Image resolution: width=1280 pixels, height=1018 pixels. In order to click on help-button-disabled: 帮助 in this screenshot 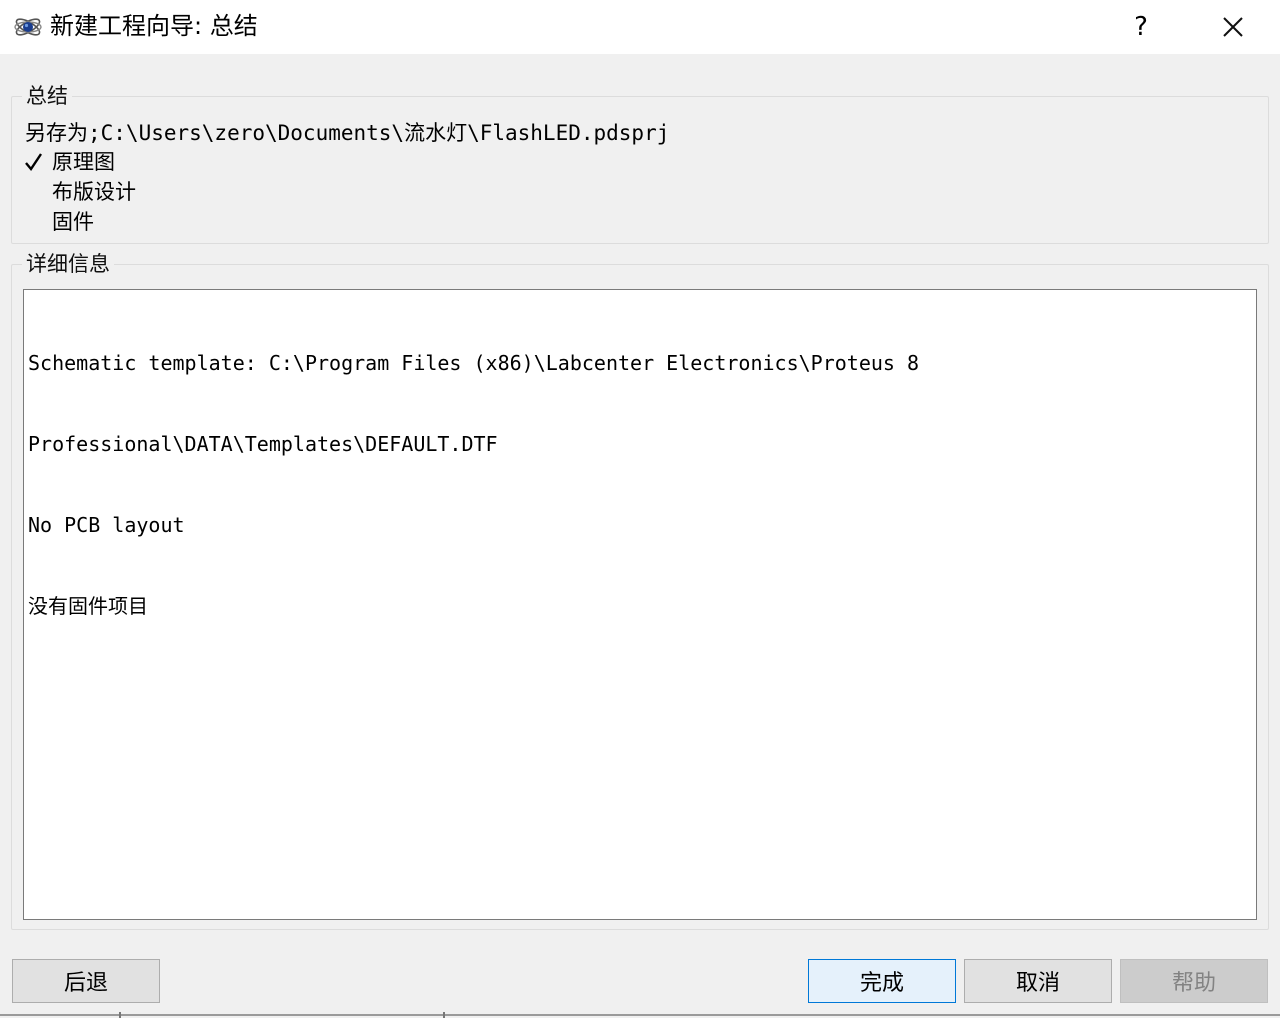, I will do `click(1194, 981)`.